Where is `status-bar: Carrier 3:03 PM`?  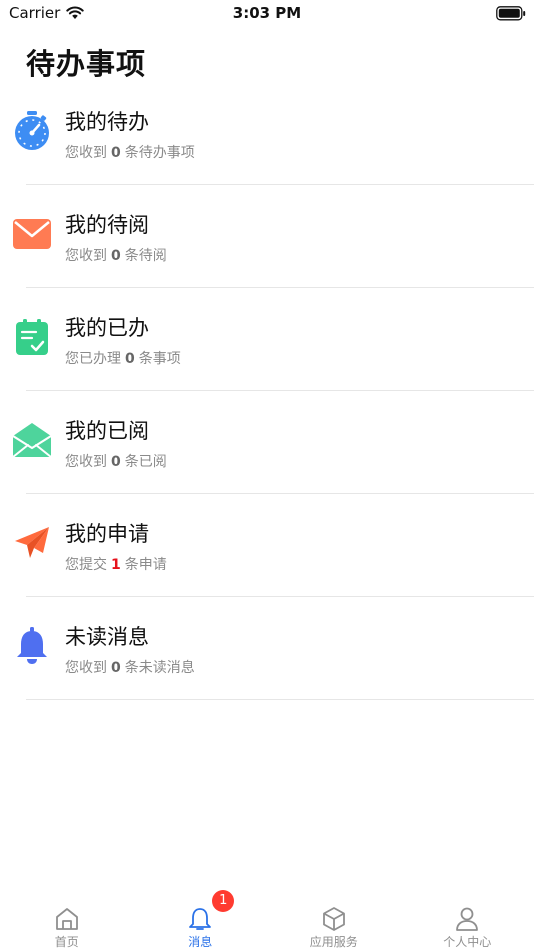 status-bar: Carrier 3:03 PM is located at coordinates (267, 14).